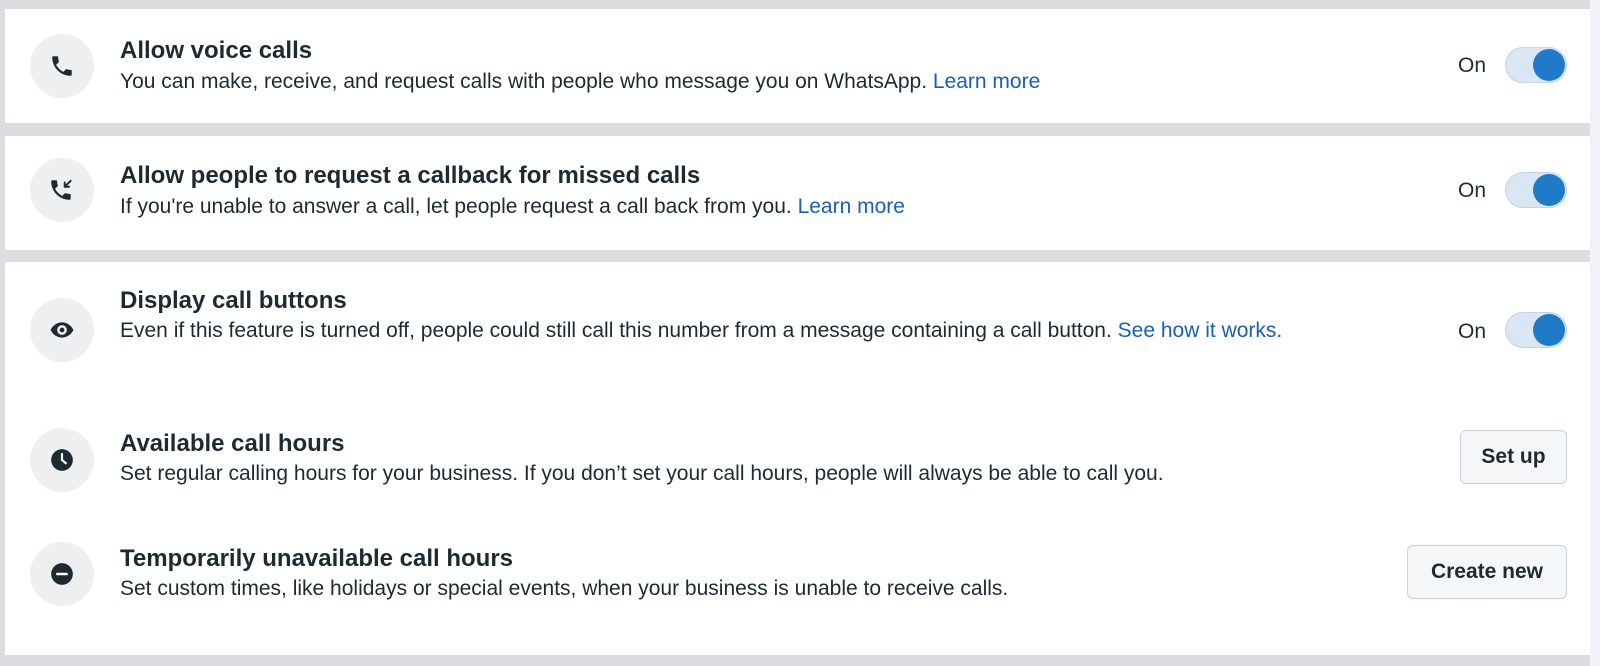  Describe the element at coordinates (62, 574) in the screenshot. I see `minus-circle-icon` at that location.